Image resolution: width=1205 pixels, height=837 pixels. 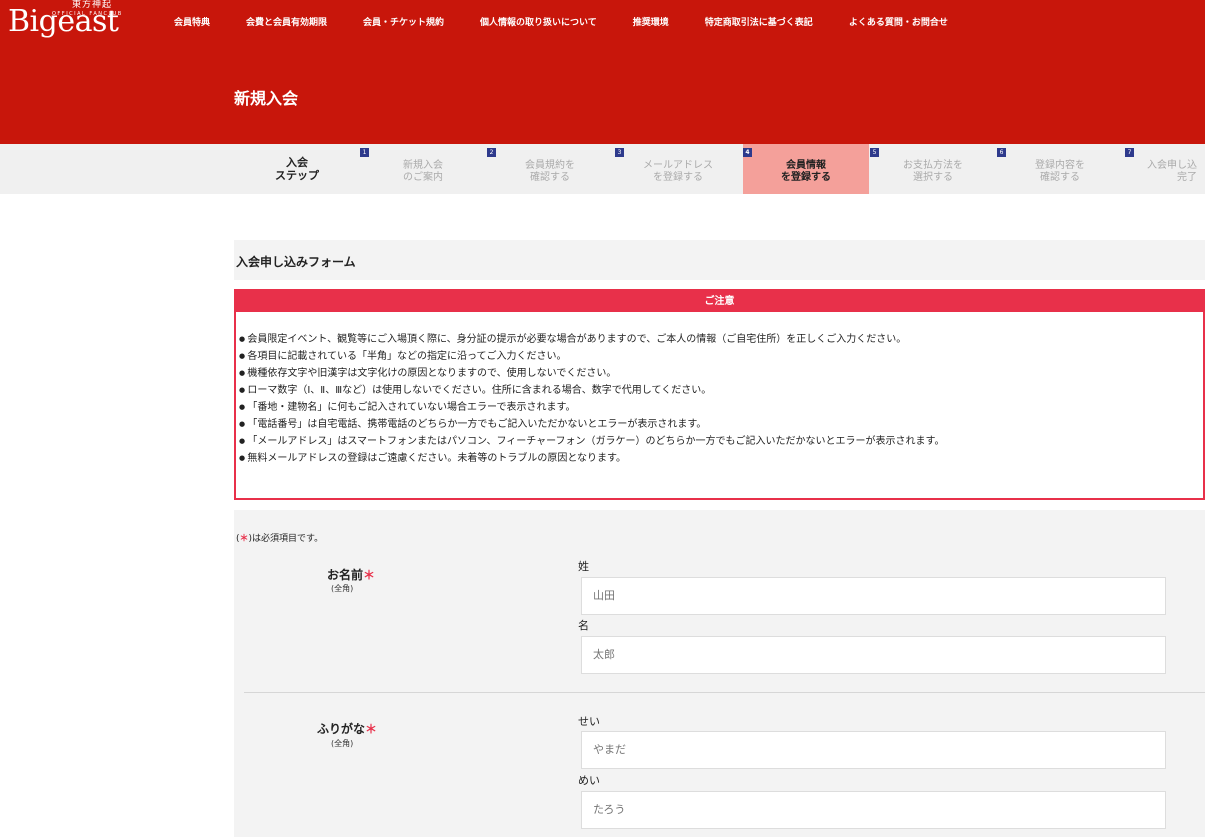 What do you see at coordinates (1172, 165) in the screenshot?
I see `step-label-line1: 入会申し込` at bounding box center [1172, 165].